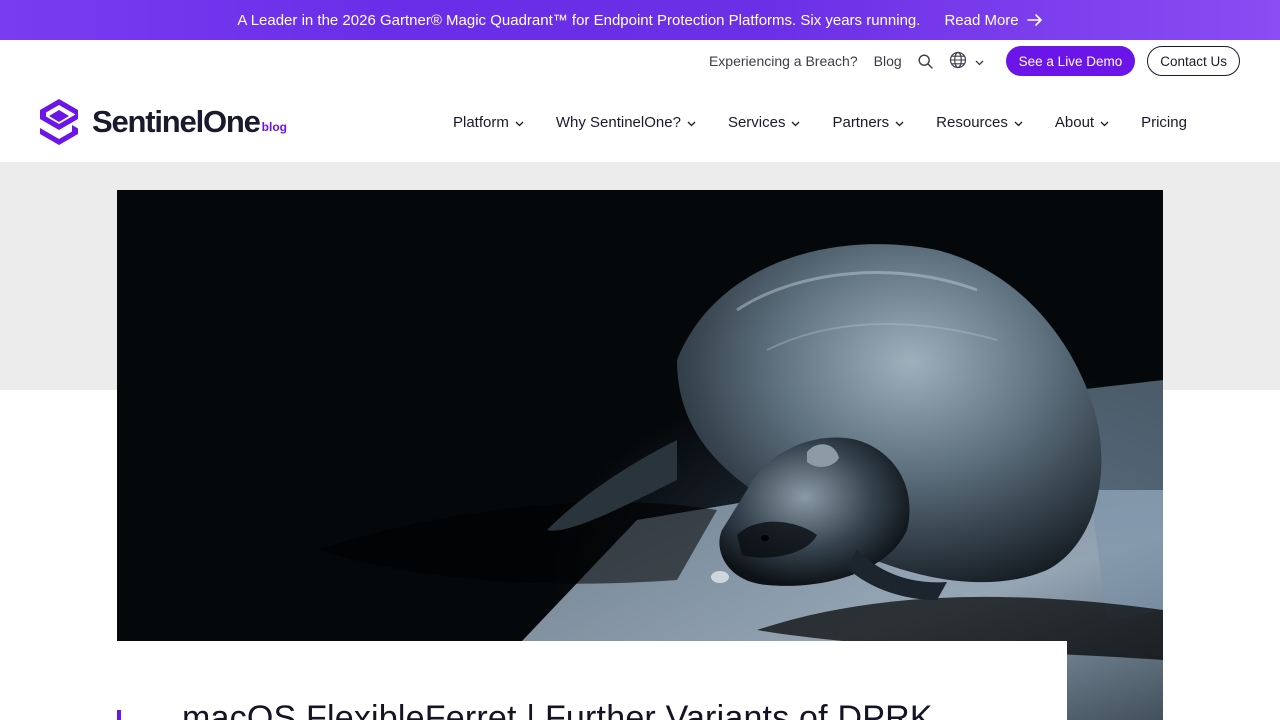  I want to click on menu-item-label: Why SentinelOne?, so click(618, 122).